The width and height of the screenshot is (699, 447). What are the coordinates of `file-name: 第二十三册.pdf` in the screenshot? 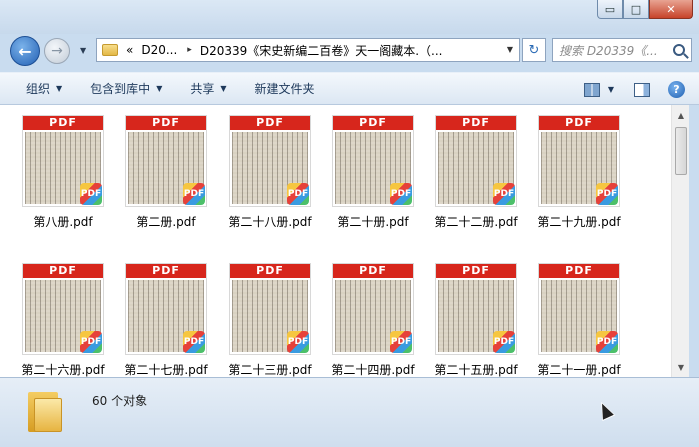 It's located at (270, 370).